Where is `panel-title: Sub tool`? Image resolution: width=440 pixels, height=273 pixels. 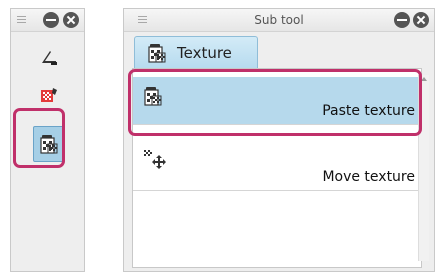
panel-title: Sub tool is located at coordinates (279, 20).